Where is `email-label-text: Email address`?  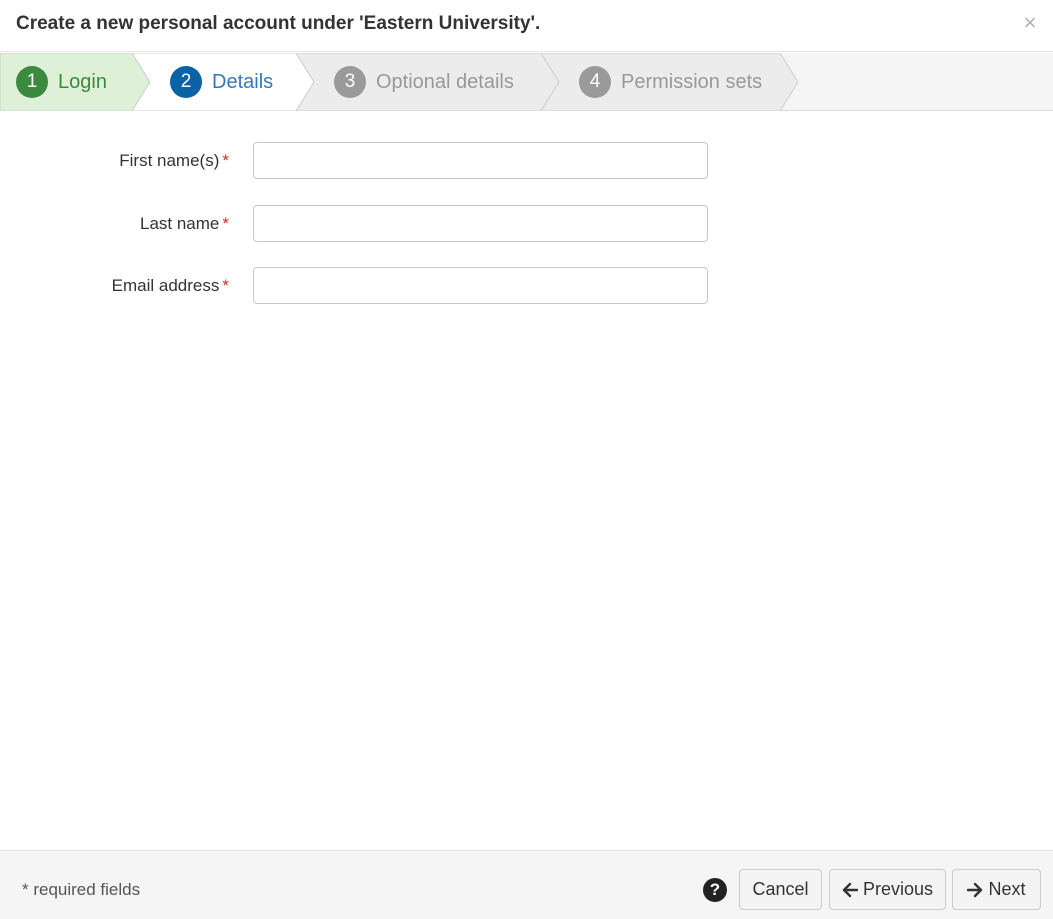 email-label-text: Email address is located at coordinates (165, 285).